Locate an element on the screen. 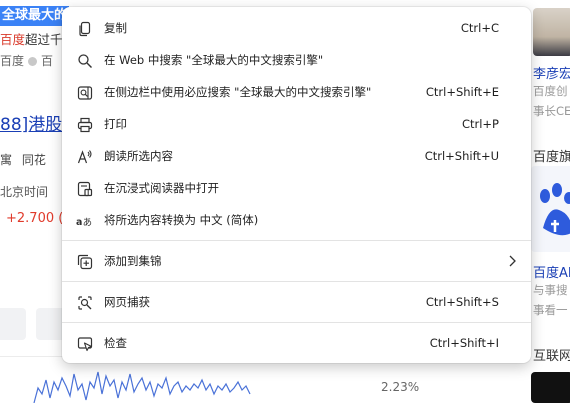 The height and width of the screenshot is (403, 570). collections-icon is located at coordinates (84, 261).